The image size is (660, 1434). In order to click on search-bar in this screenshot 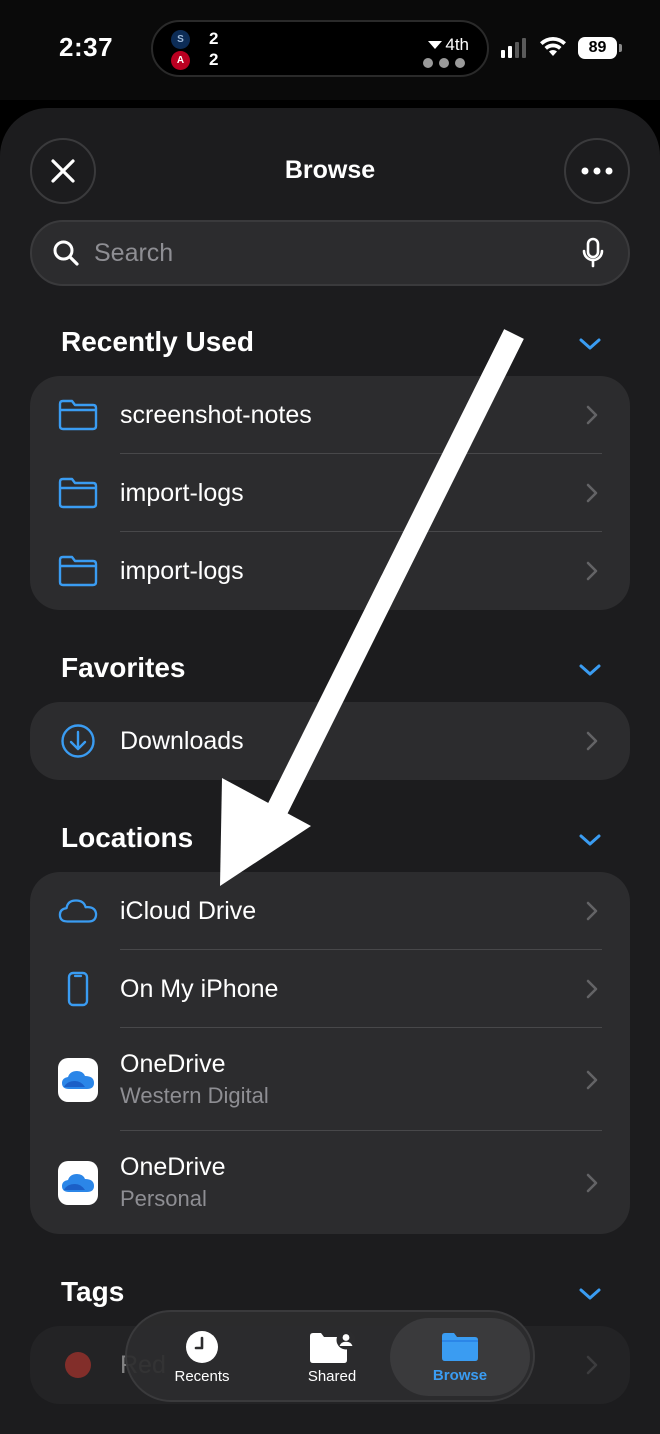, I will do `click(330, 253)`.